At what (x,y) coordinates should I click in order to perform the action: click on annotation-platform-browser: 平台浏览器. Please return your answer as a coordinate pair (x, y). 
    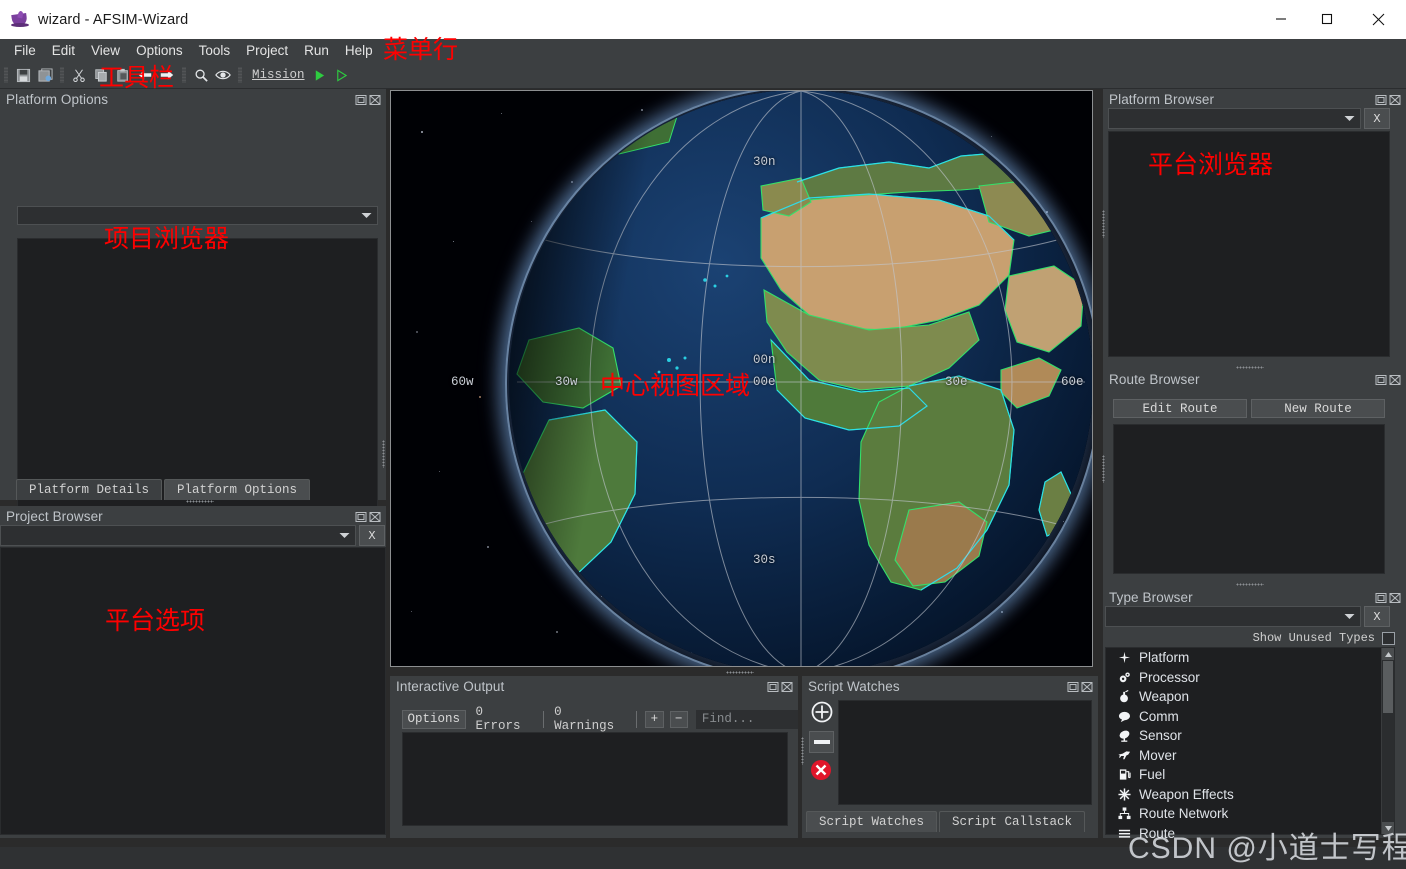
    Looking at the image, I should click on (1211, 165).